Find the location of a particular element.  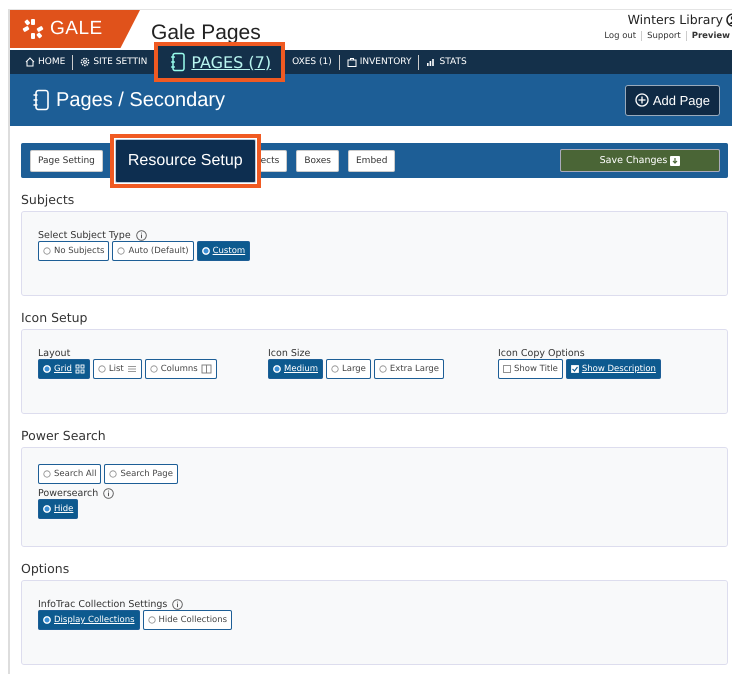

option-button: Grid is located at coordinates (64, 369).